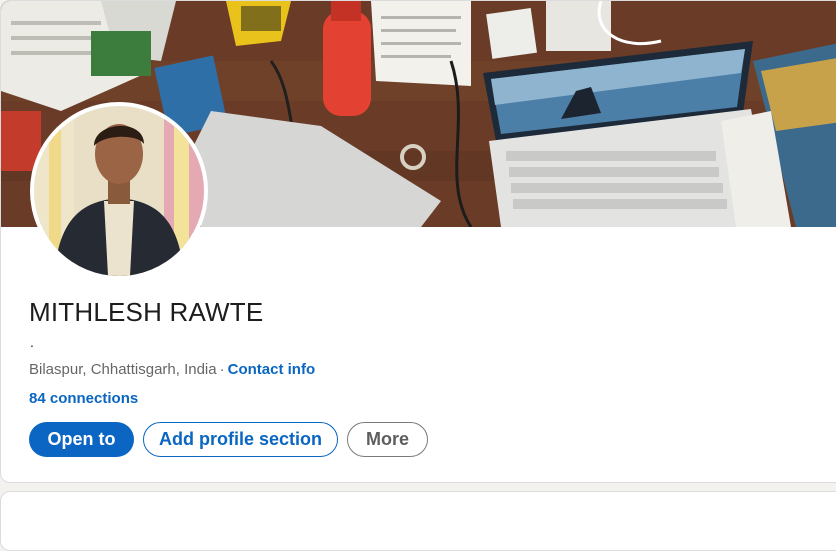  What do you see at coordinates (387, 439) in the screenshot?
I see `more-button: More` at bounding box center [387, 439].